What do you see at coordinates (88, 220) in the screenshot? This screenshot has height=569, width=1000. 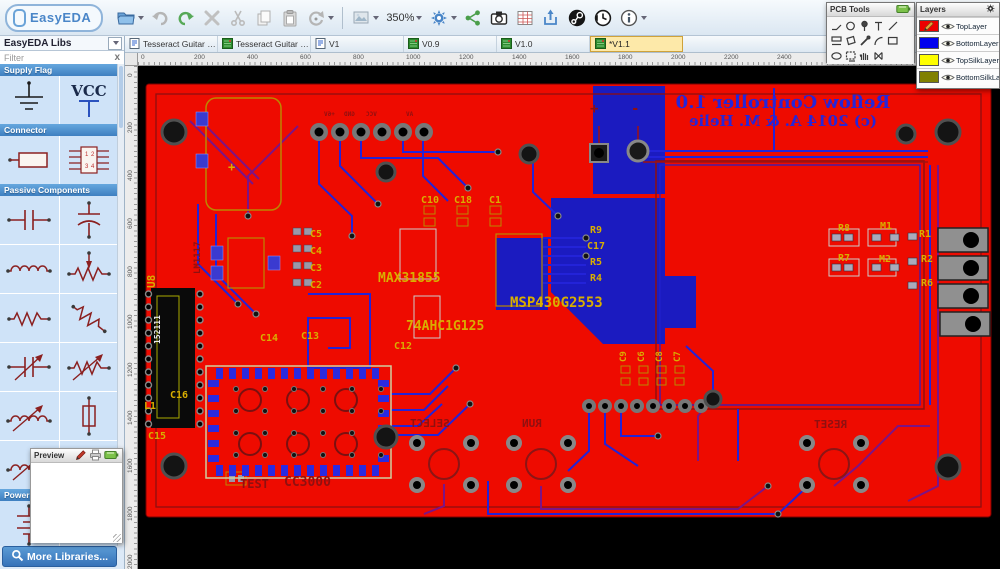 I see `symbol-capacitor-polar` at bounding box center [88, 220].